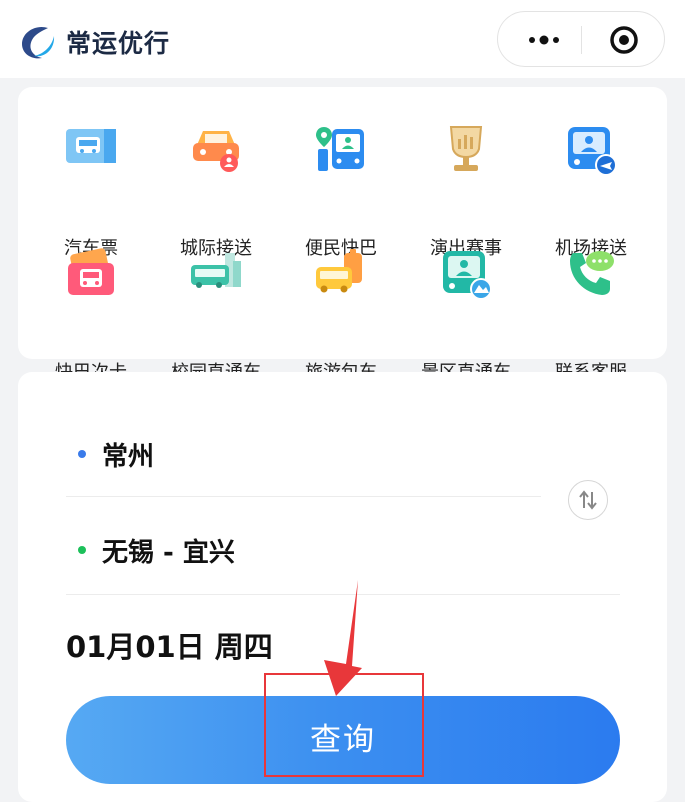 This screenshot has width=685, height=802. I want to click on service-intercity-pickup: 城际接送, so click(216, 191).